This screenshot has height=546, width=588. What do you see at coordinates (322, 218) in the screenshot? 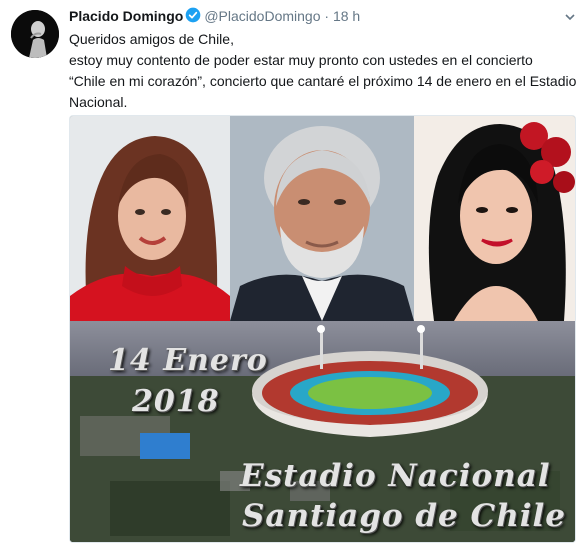
I see `portrait-center` at bounding box center [322, 218].